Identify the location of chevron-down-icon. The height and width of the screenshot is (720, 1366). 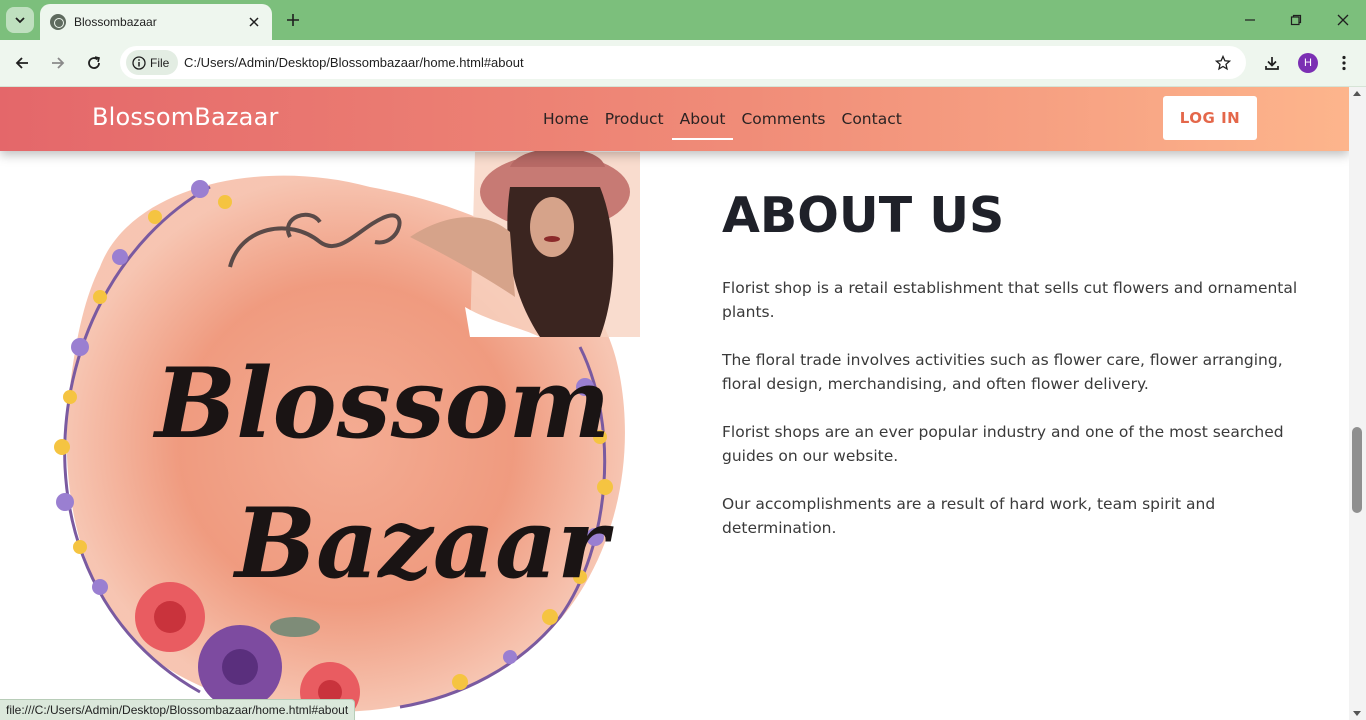
(20, 20).